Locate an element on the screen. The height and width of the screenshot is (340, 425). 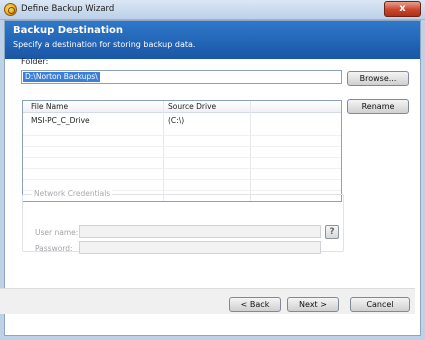
title-bar: Define Backup Wizard x is located at coordinates (212, 10).